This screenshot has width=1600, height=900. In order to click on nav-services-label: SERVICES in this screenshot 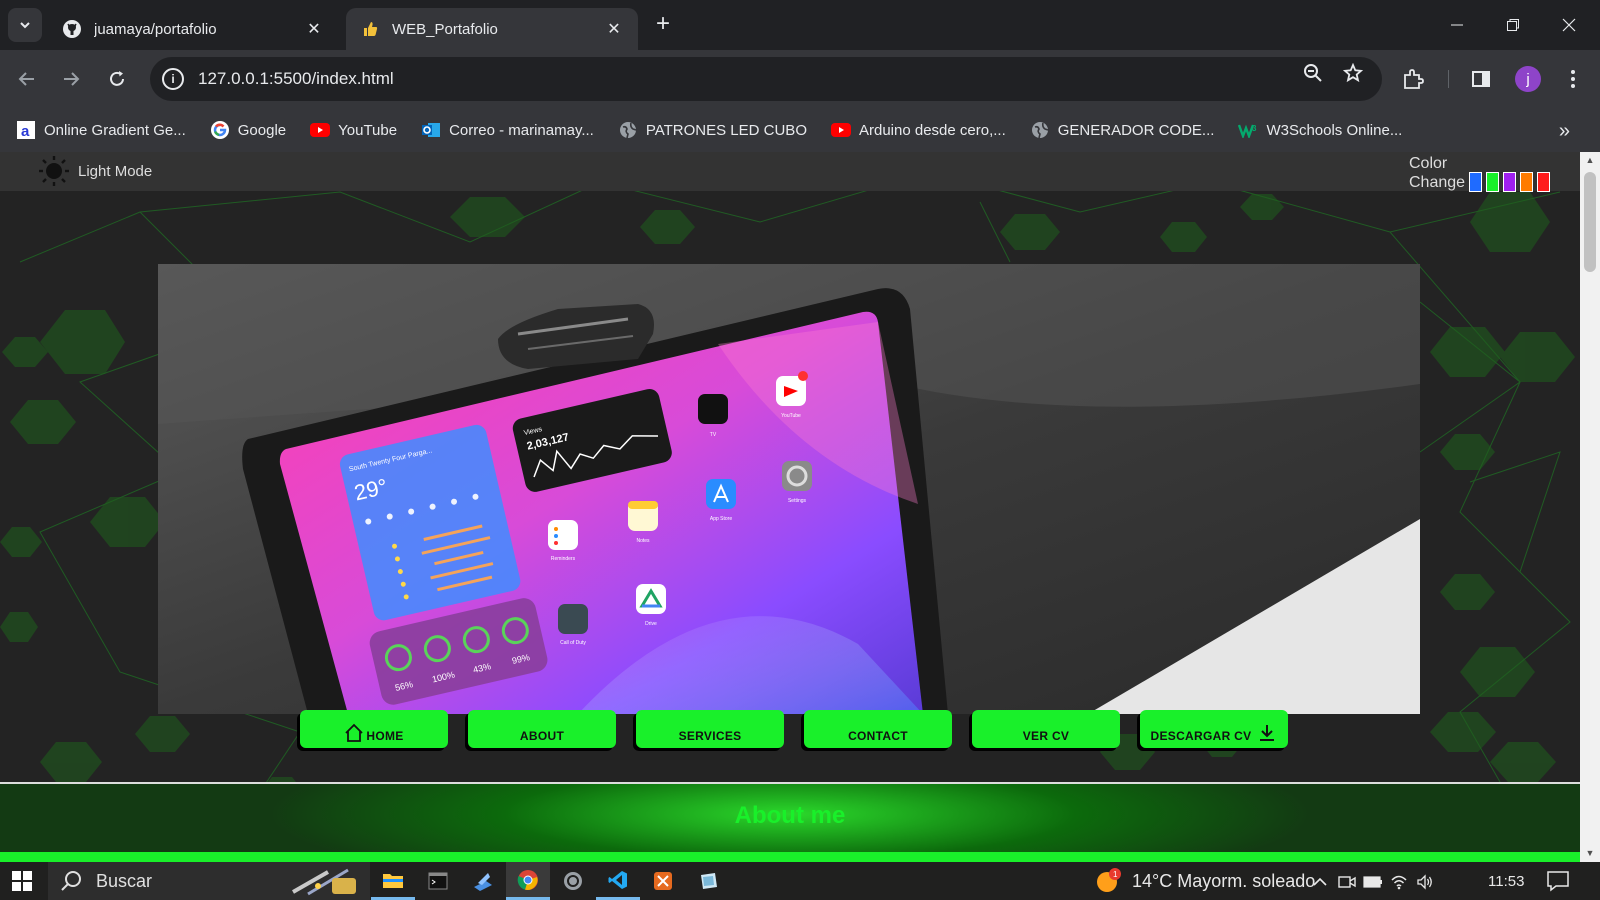, I will do `click(710, 736)`.